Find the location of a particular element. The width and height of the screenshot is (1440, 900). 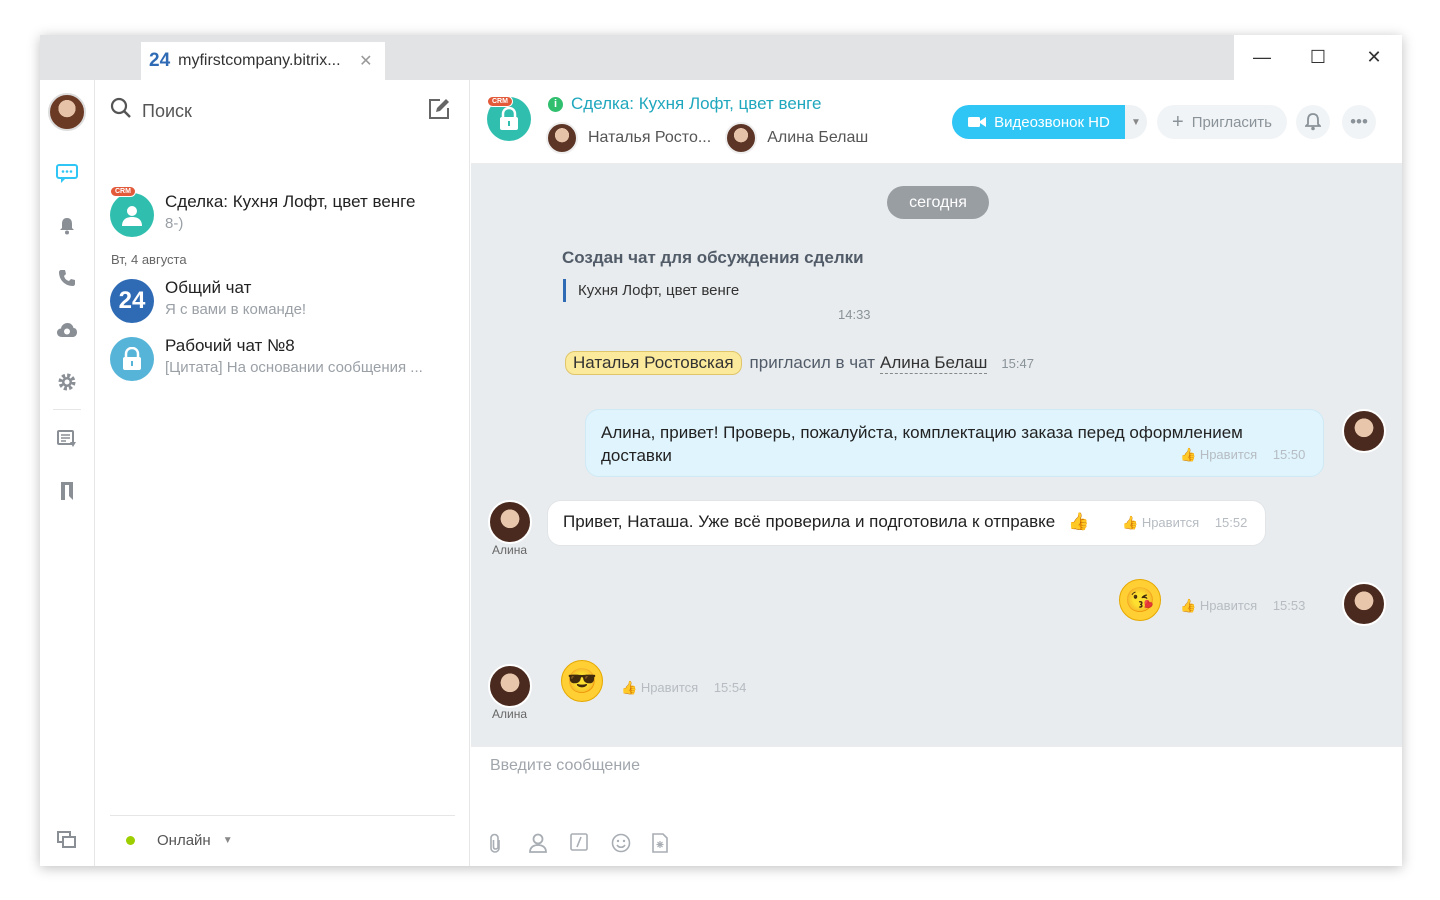

chat-title: i Сделка: Кухня Лофт, цвет венге is located at coordinates (684, 104).